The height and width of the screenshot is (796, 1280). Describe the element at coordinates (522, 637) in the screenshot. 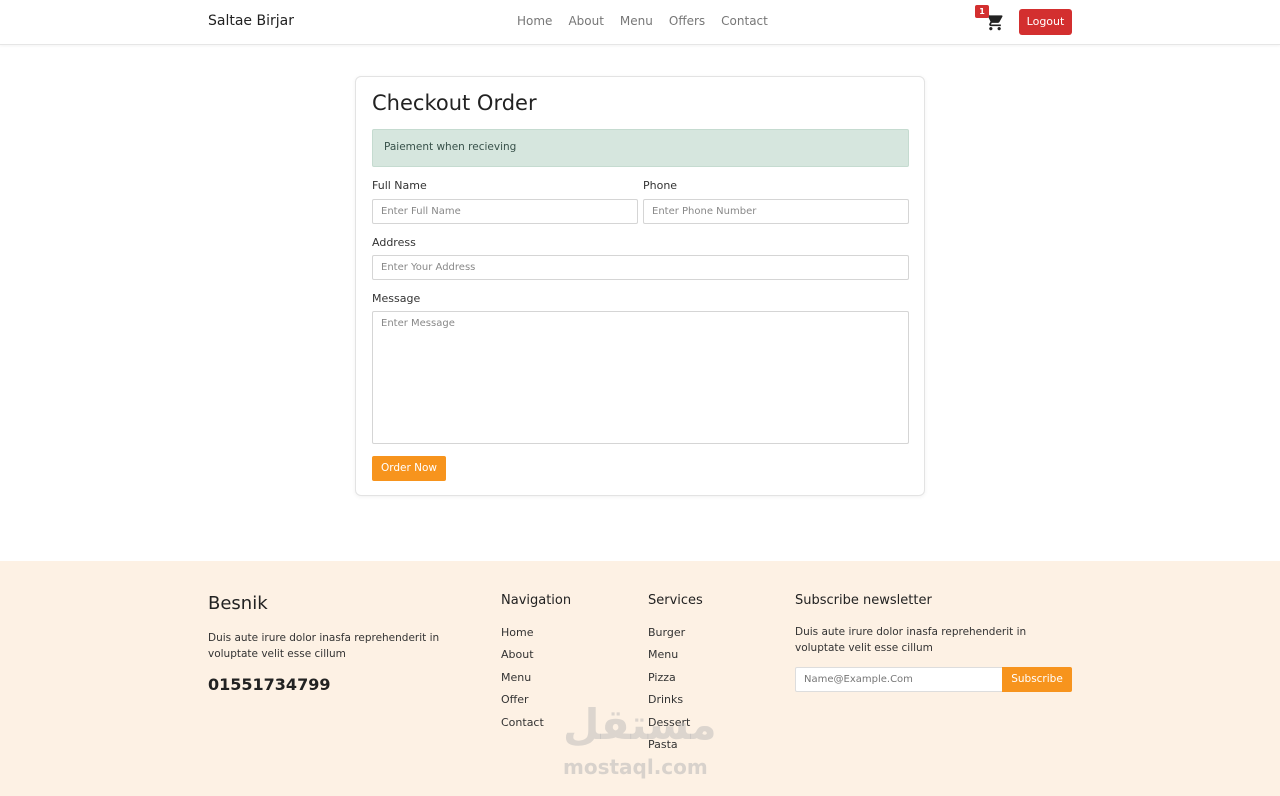

I see `footer-nav-home: Home` at that location.